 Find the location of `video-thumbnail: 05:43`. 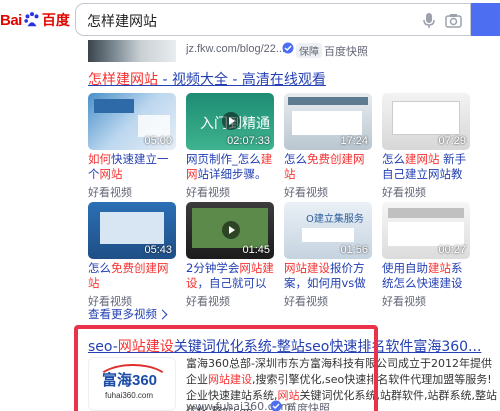

video-thumbnail: 05:43 is located at coordinates (132, 230).